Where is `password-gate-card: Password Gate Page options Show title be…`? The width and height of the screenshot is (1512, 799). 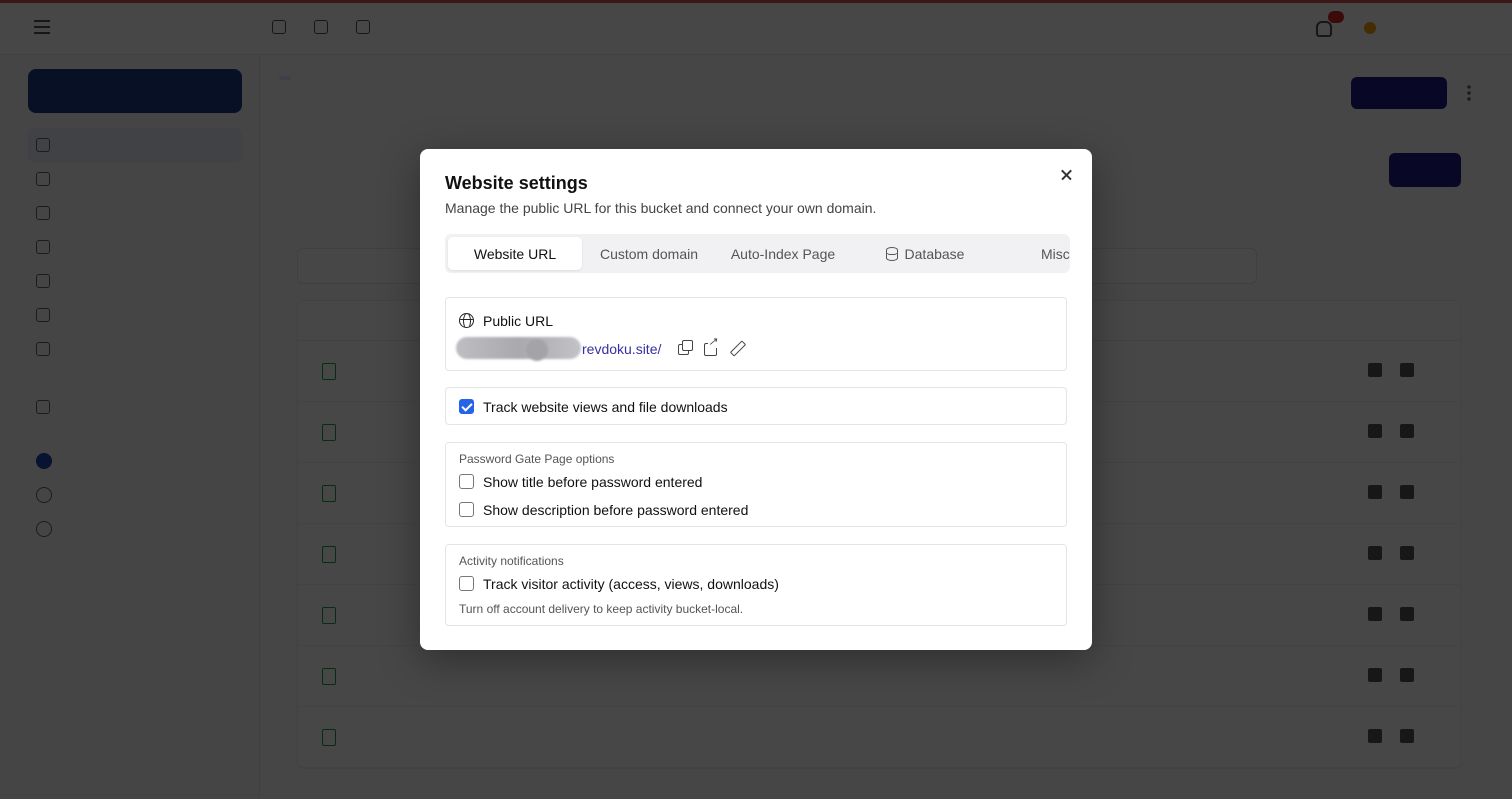 password-gate-card: Password Gate Page options Show title be… is located at coordinates (756, 484).